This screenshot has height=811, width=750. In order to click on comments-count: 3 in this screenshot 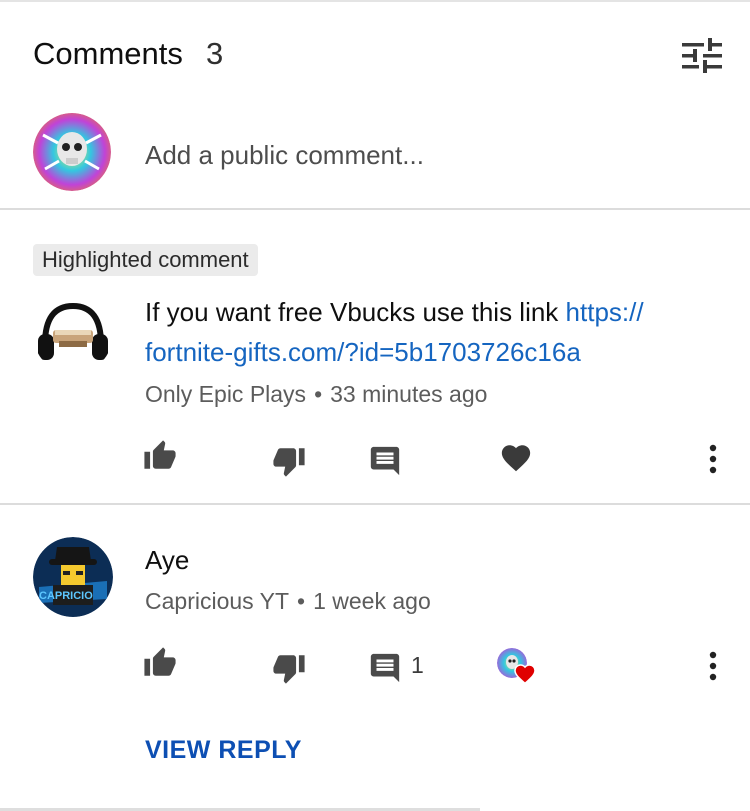, I will do `click(215, 53)`.